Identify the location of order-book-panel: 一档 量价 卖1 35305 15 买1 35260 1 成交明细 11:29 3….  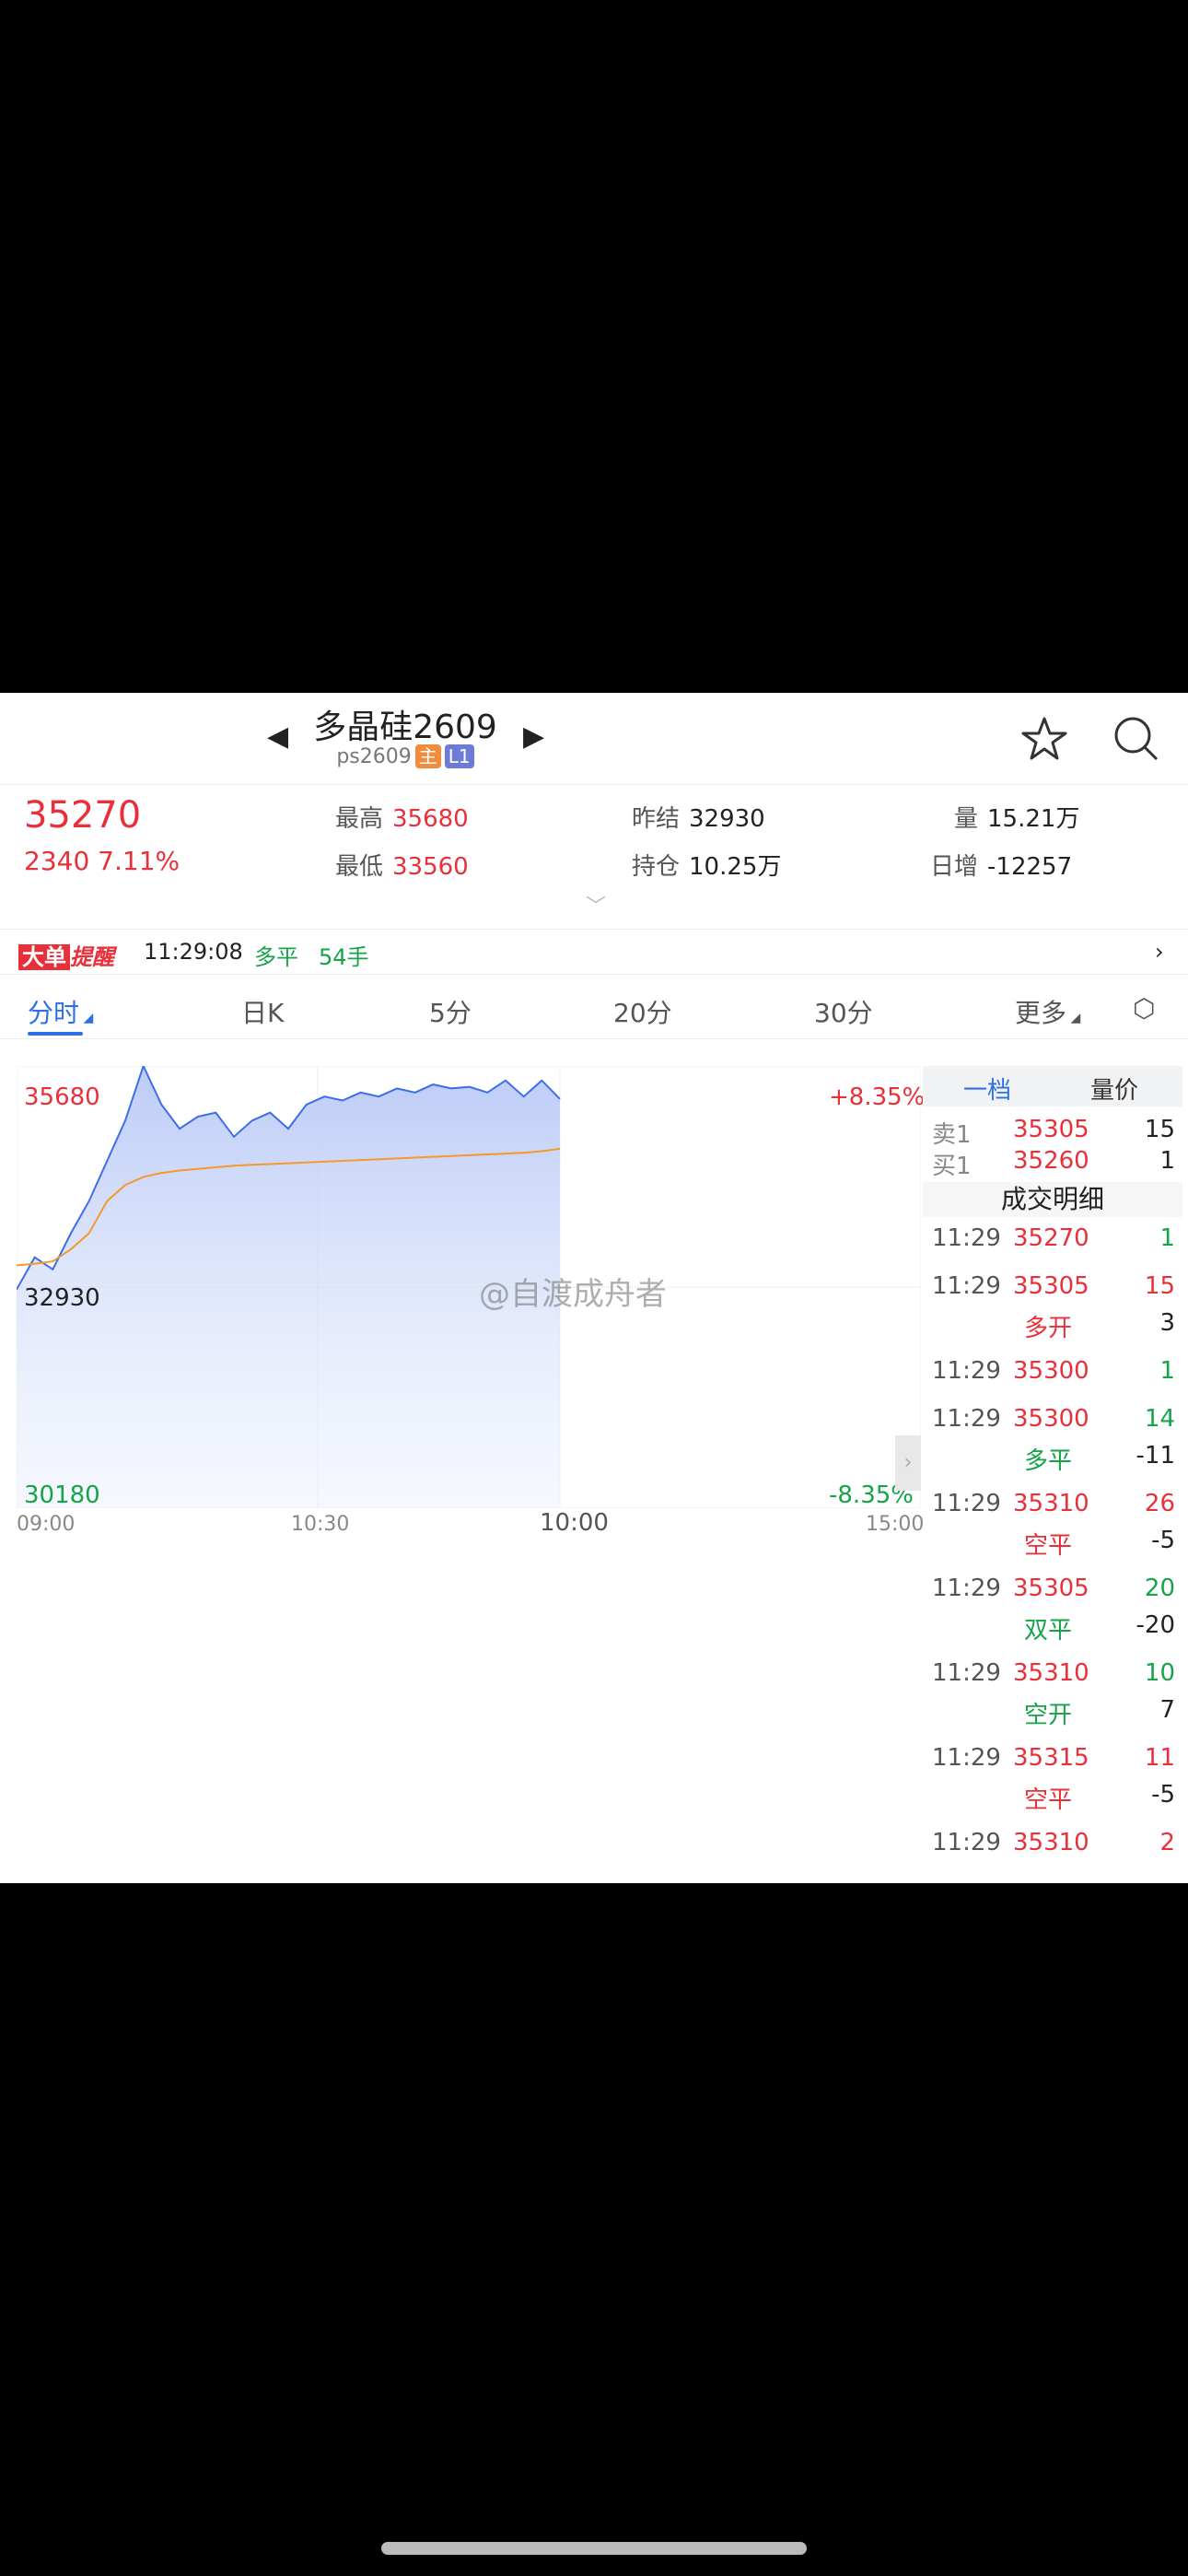
(1052, 1474).